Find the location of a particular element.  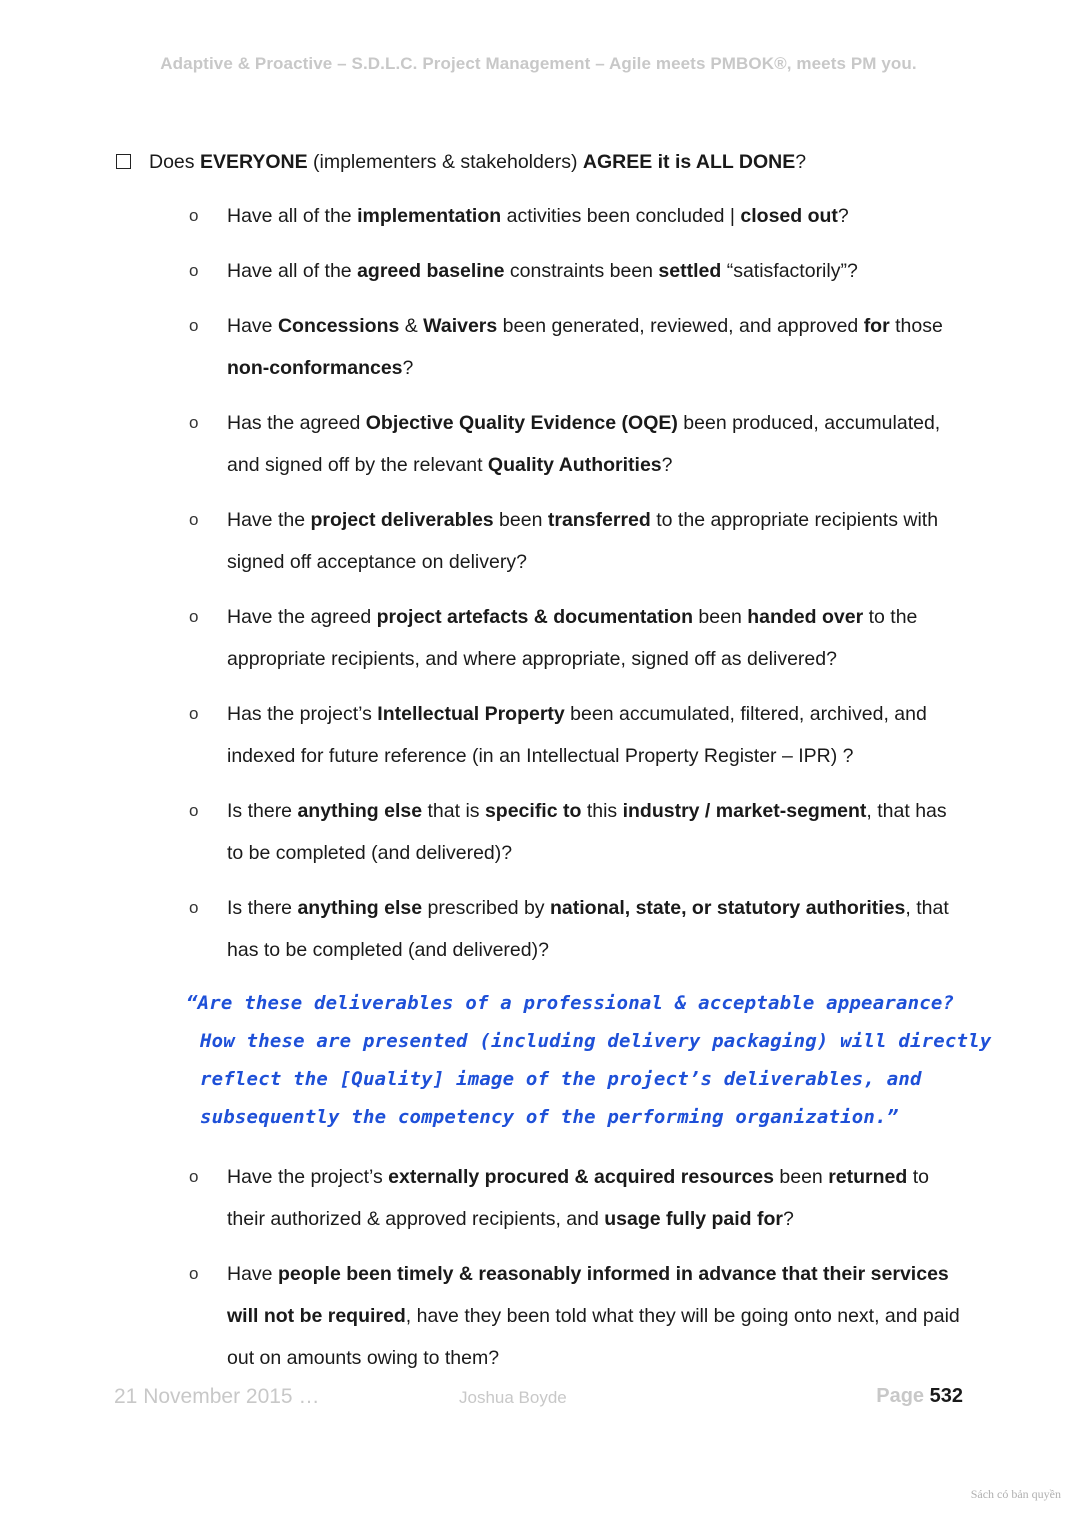

bold-text: Intellectual Property is located at coordinates (471, 714).